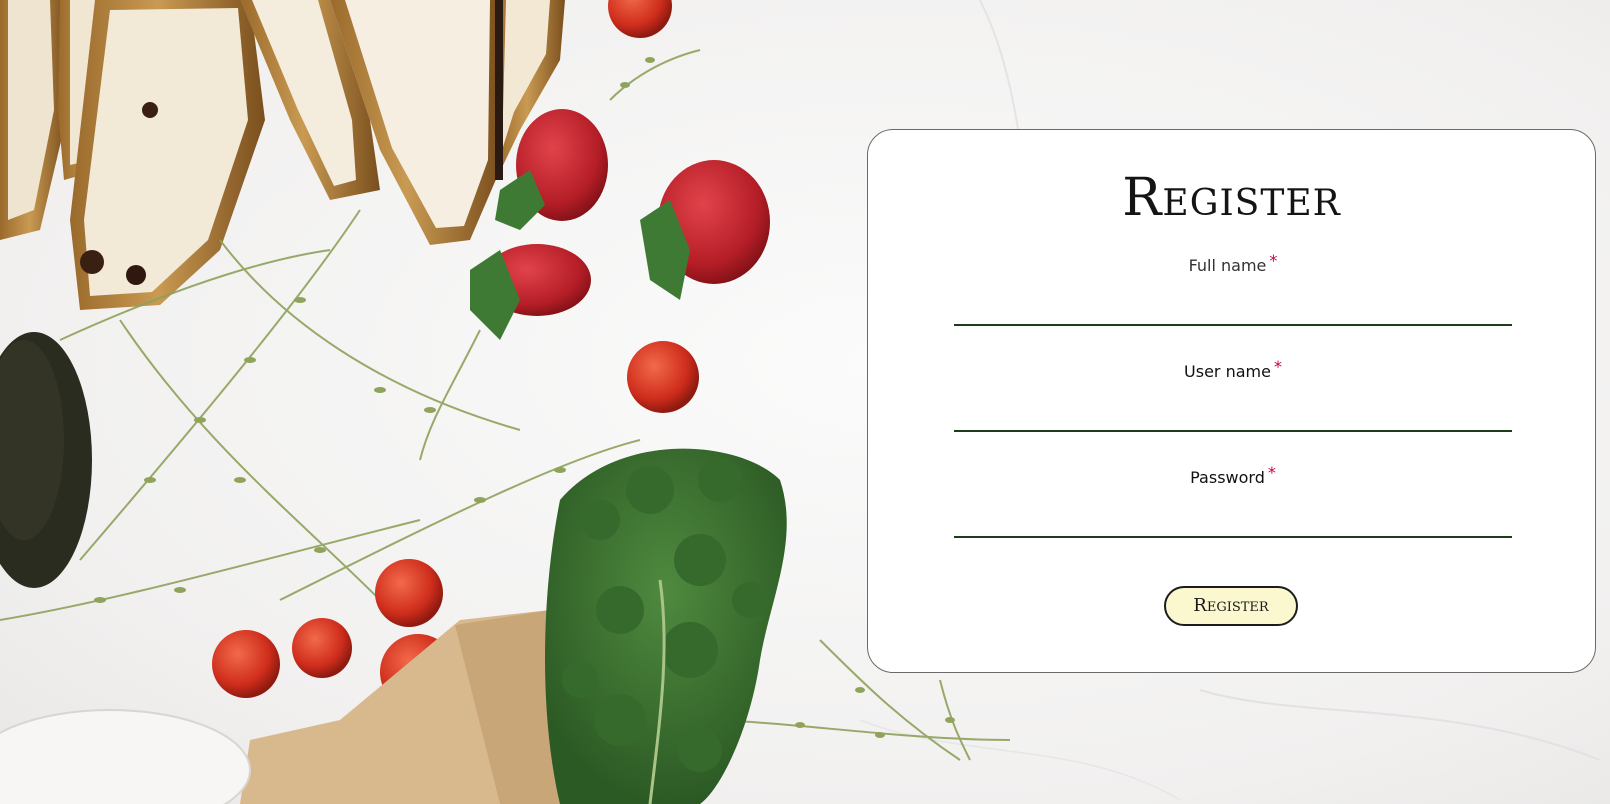 This screenshot has height=804, width=1610. I want to click on password-label-text: Password, so click(1227, 477).